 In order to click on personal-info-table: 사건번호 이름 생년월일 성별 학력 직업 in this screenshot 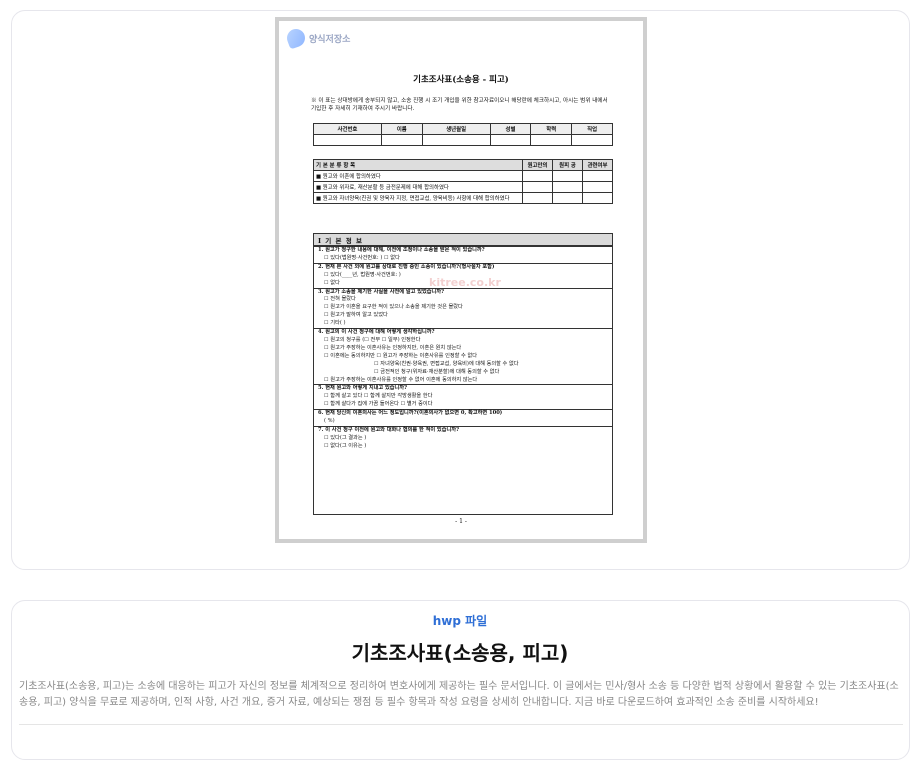, I will do `click(463, 134)`.